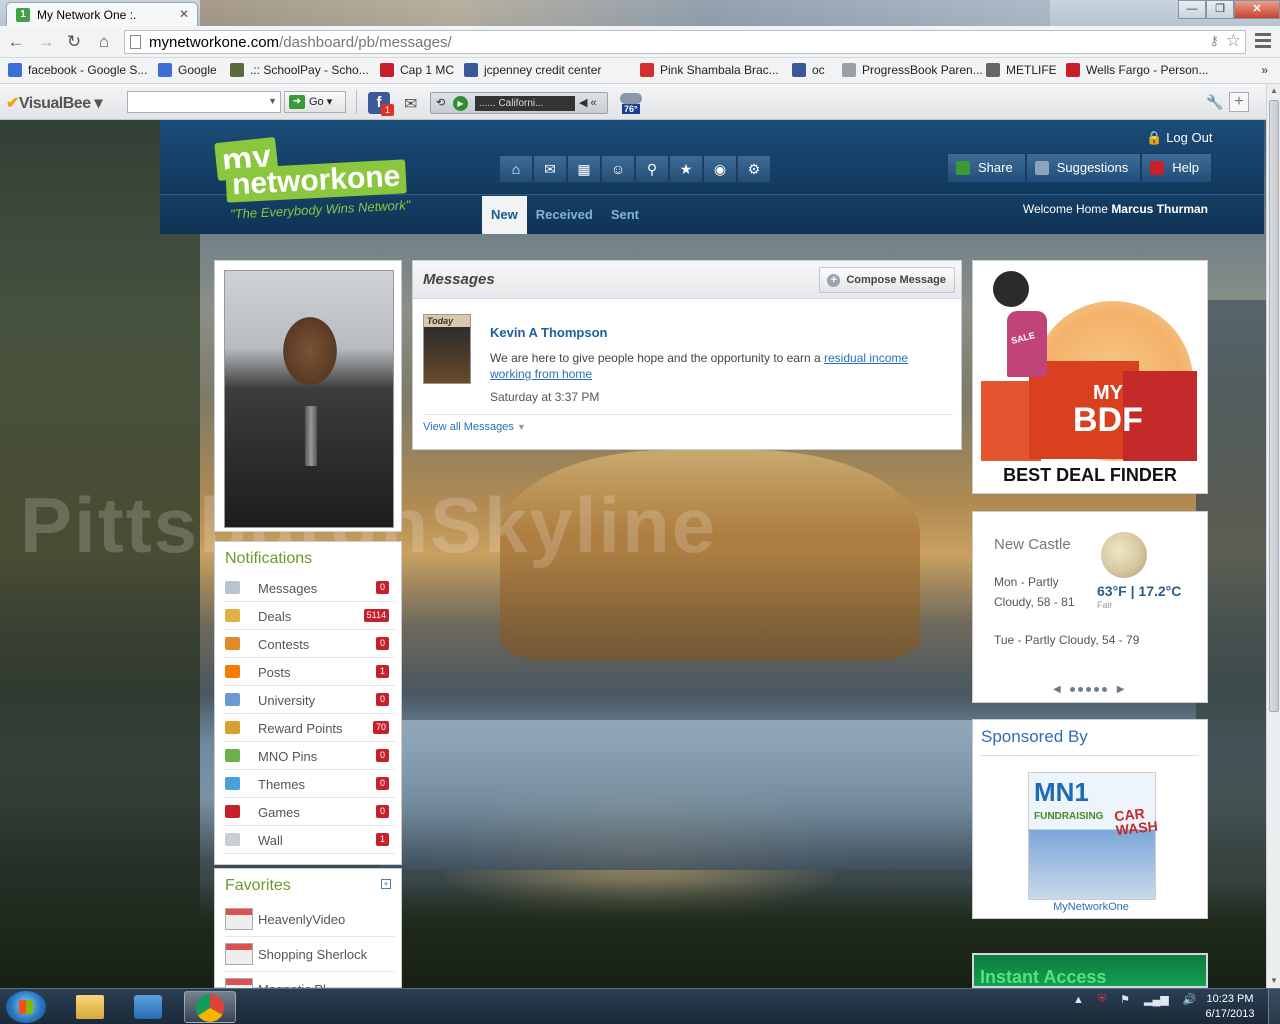 The width and height of the screenshot is (1280, 1024). What do you see at coordinates (1121, 689) in the screenshot?
I see `next-arrow-icon: ▶` at bounding box center [1121, 689].